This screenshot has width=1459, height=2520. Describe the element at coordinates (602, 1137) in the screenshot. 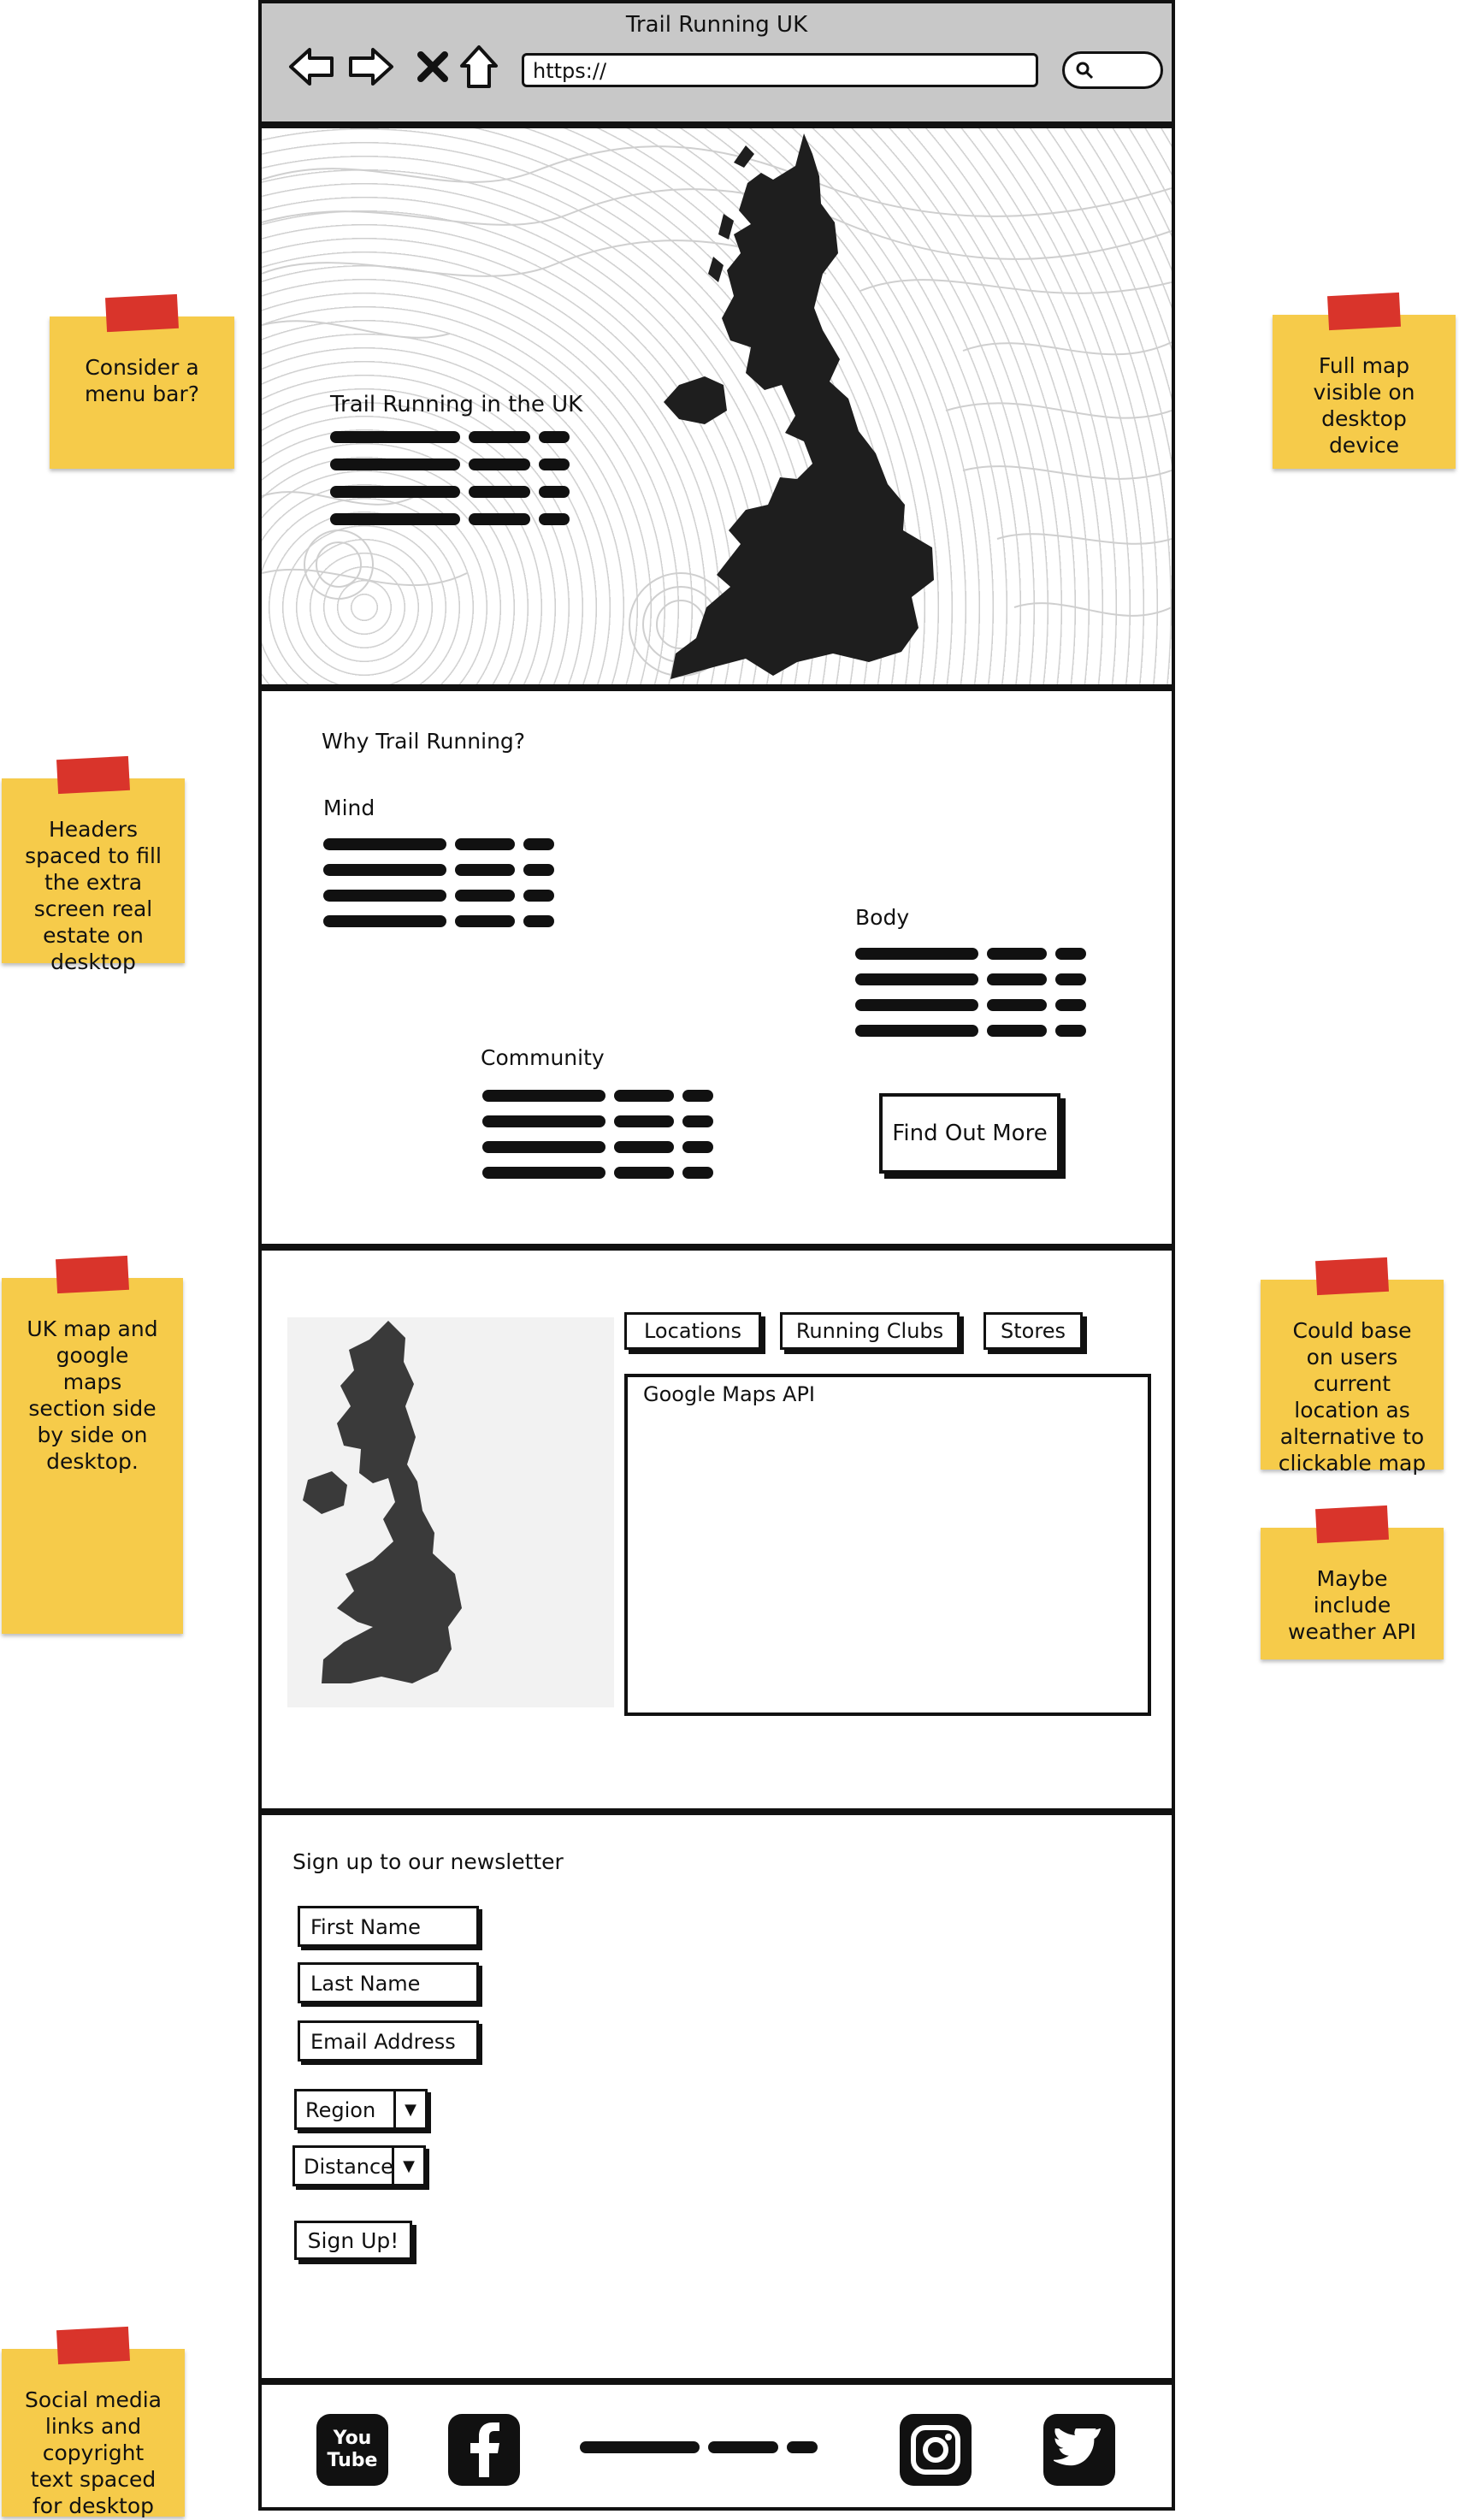

I see `community-text-scribble` at that location.